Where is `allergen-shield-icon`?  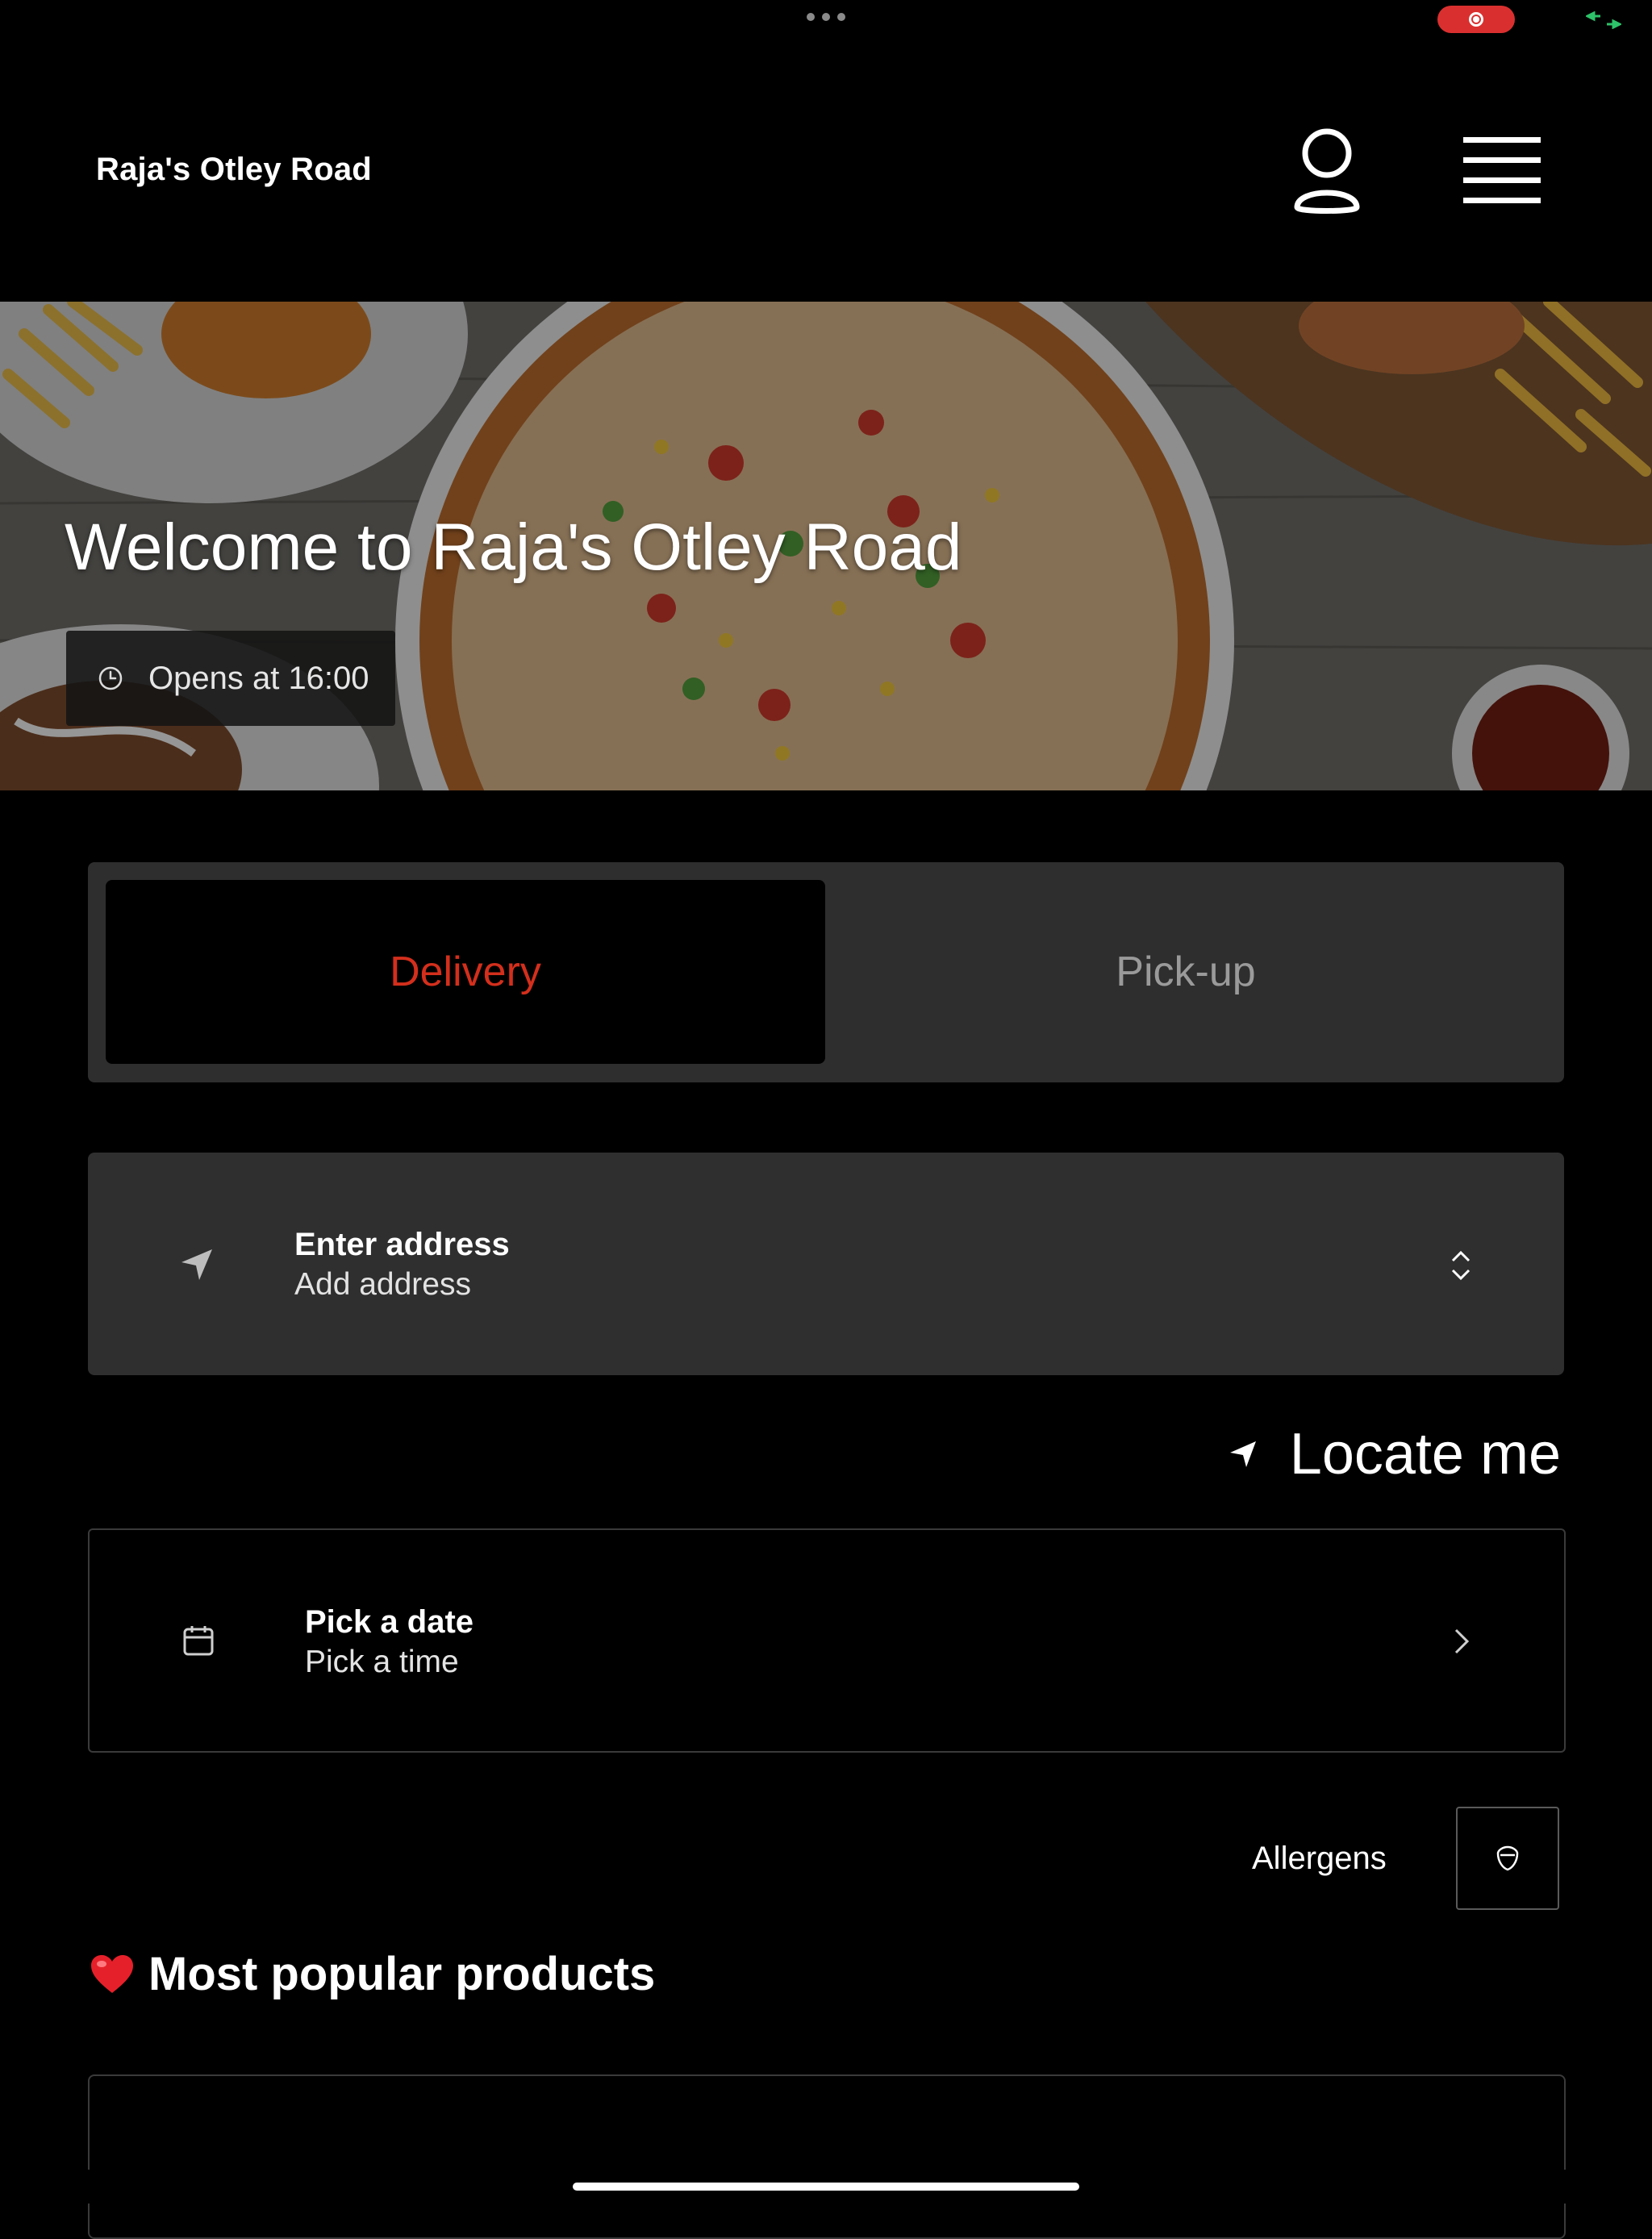 allergen-shield-icon is located at coordinates (1507, 1858).